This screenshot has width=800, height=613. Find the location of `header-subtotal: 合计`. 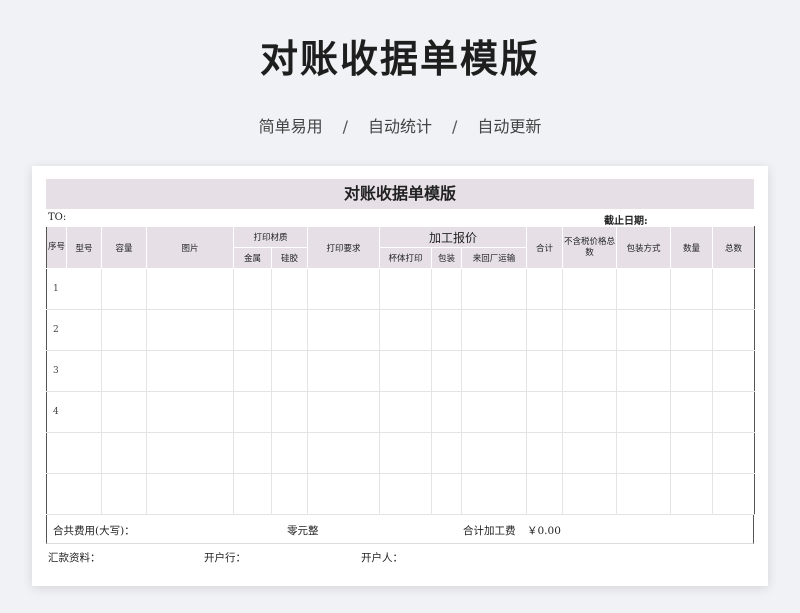

header-subtotal: 合计 is located at coordinates (545, 247).